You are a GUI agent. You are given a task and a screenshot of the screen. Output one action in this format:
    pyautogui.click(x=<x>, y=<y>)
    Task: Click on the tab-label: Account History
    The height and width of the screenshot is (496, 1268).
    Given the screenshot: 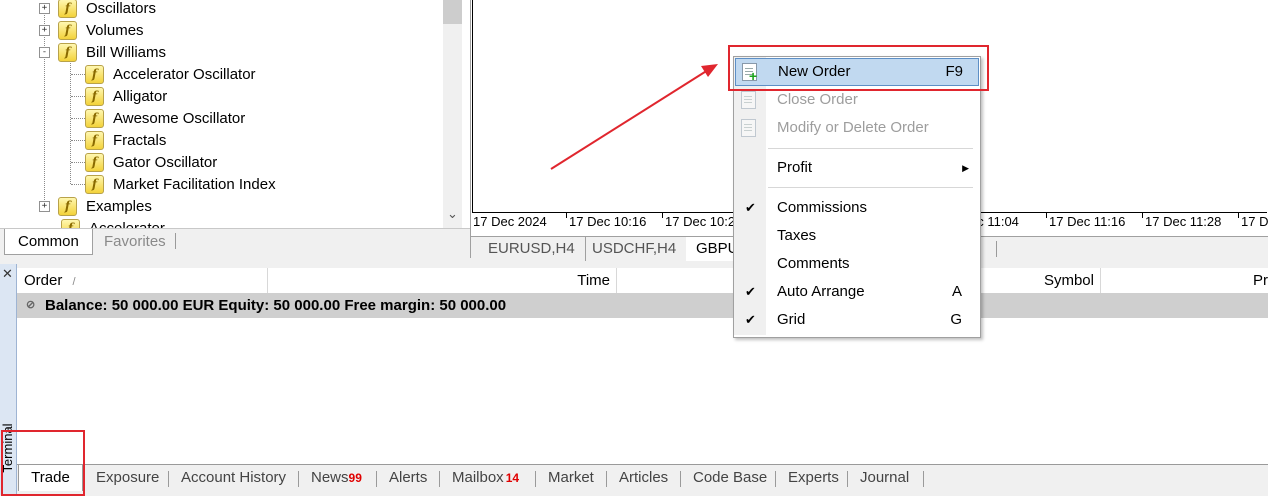 What is the action you would take?
    pyautogui.click(x=234, y=477)
    